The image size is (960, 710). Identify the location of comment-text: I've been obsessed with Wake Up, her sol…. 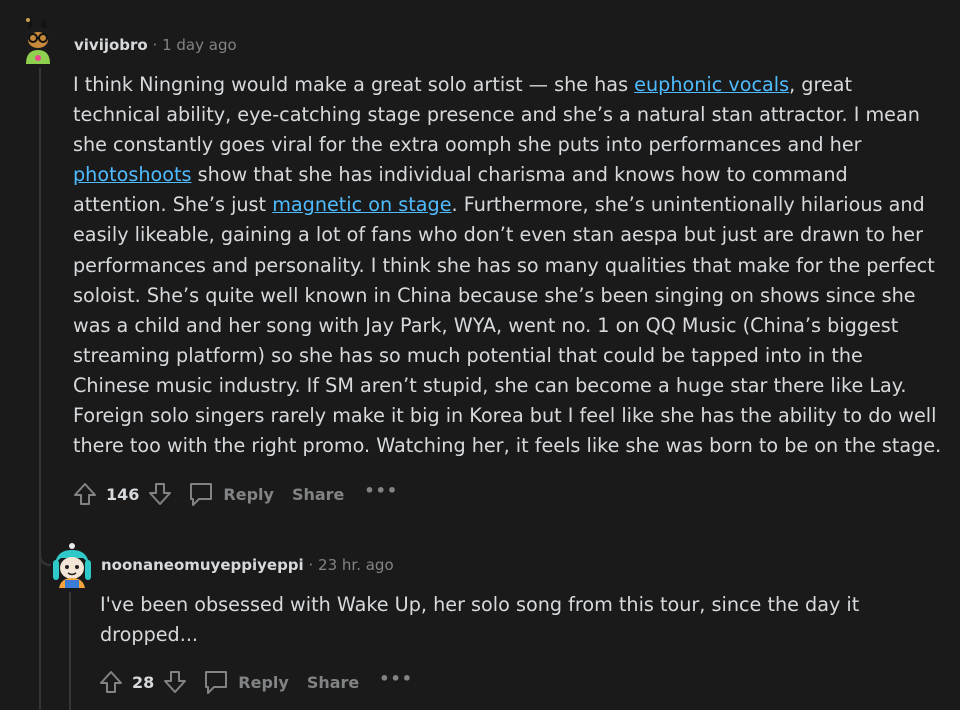
(480, 620).